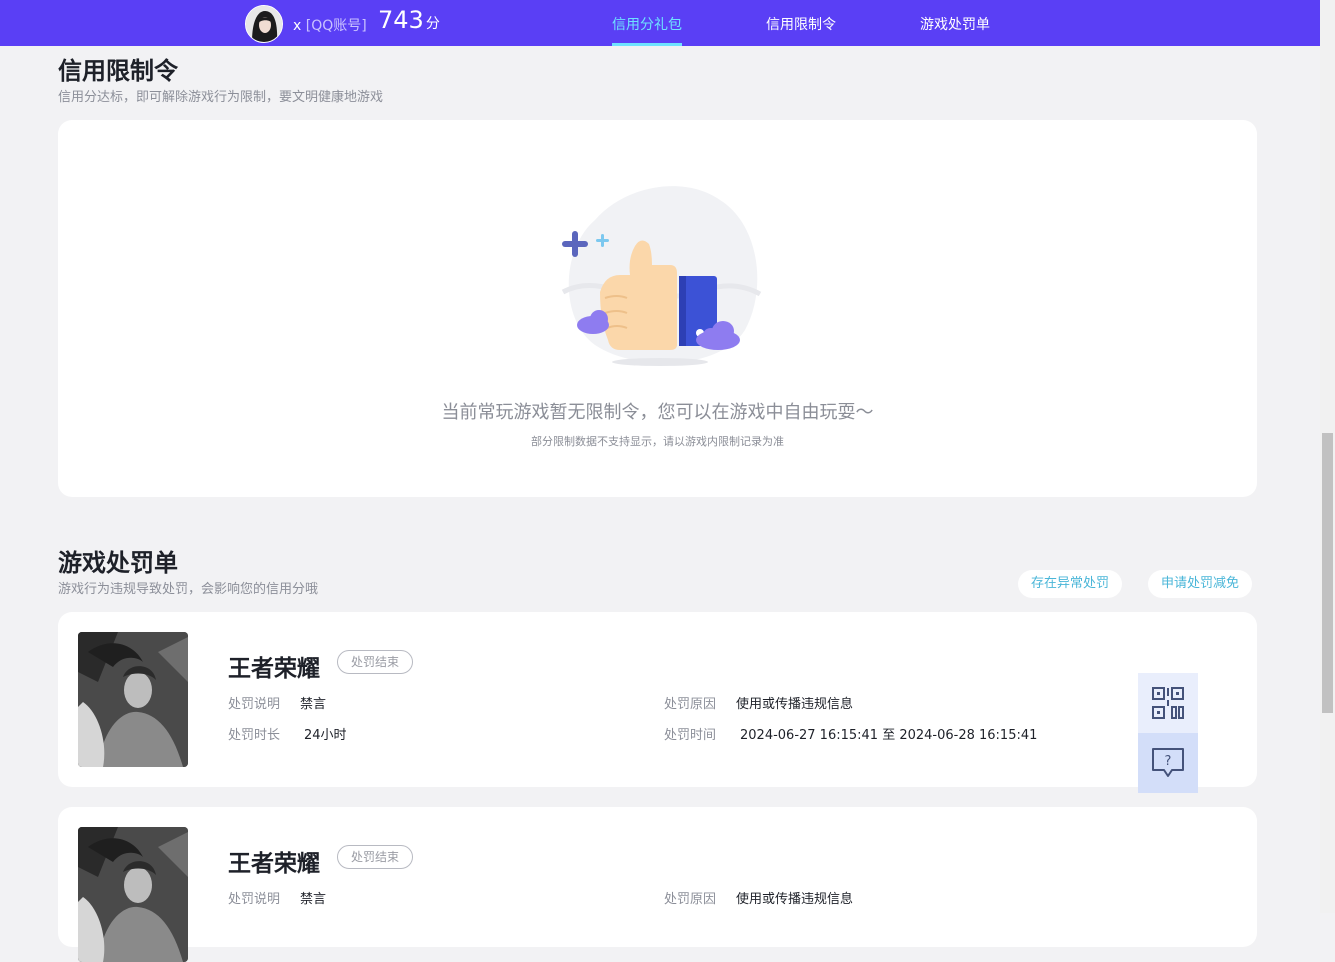 The width and height of the screenshot is (1335, 962). I want to click on penalty-title: 游戏处罚单, so click(118, 563).